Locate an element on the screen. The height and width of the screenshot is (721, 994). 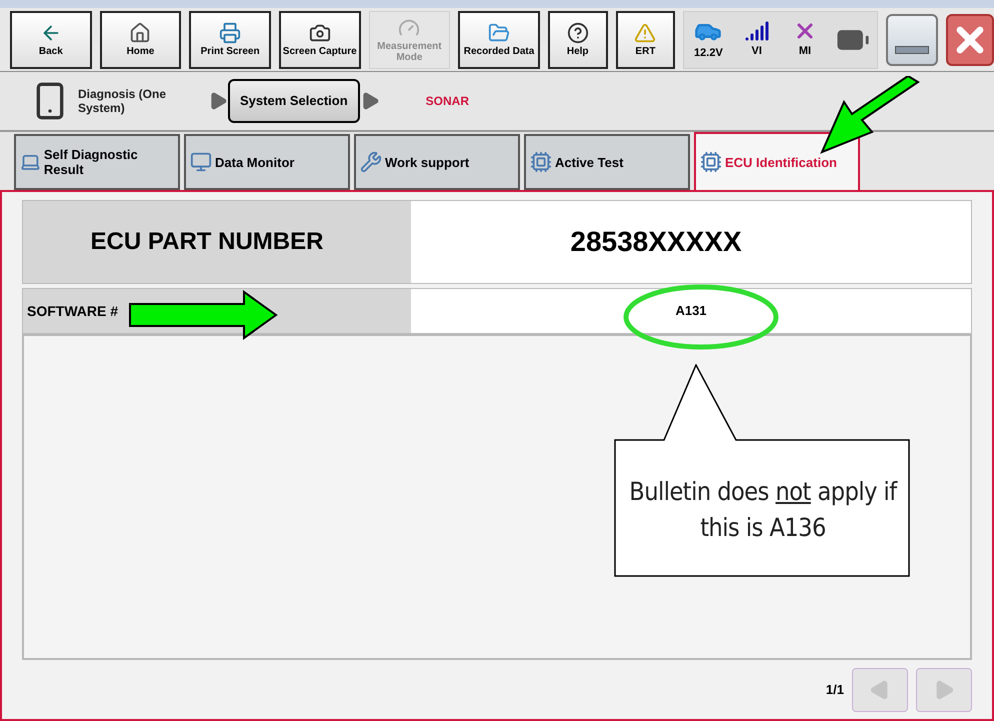
toolbar-button: Back is located at coordinates (51, 39).